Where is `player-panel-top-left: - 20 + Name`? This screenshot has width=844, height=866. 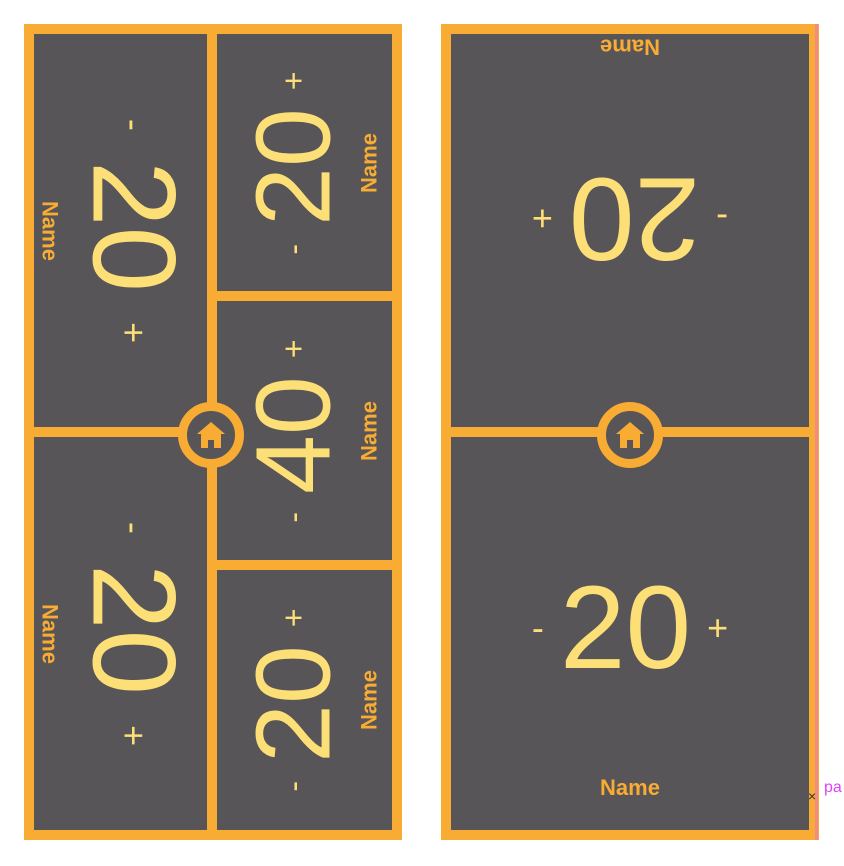 player-panel-top-left: - 20 + Name is located at coordinates (120, 230).